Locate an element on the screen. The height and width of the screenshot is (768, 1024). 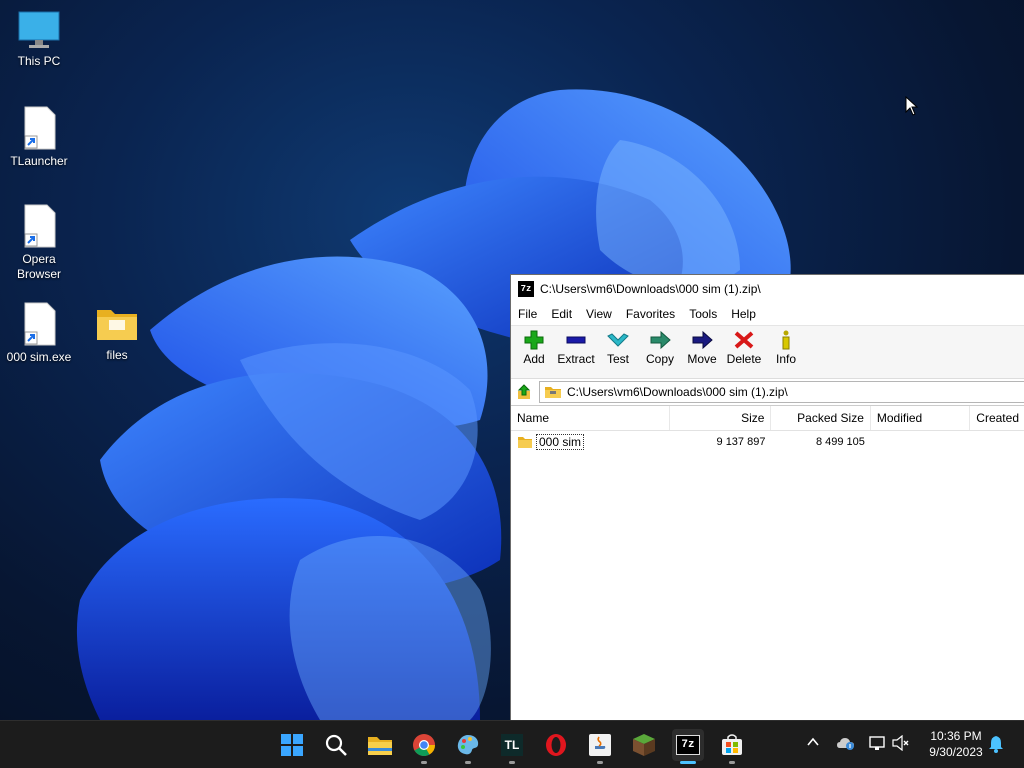
chevron-up-icon is located at coordinates (813, 742).